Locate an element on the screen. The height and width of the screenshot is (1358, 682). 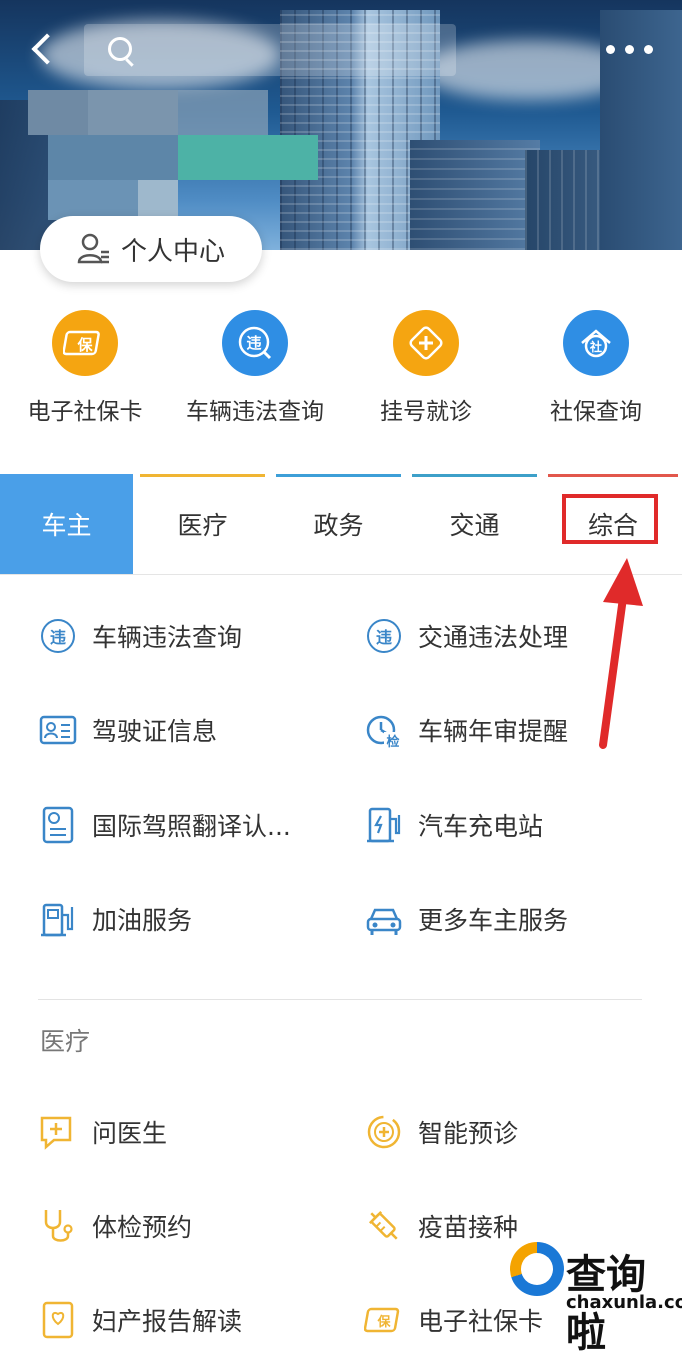
service-smart-diagnosis: 智能预诊 is located at coordinates (441, 1132).